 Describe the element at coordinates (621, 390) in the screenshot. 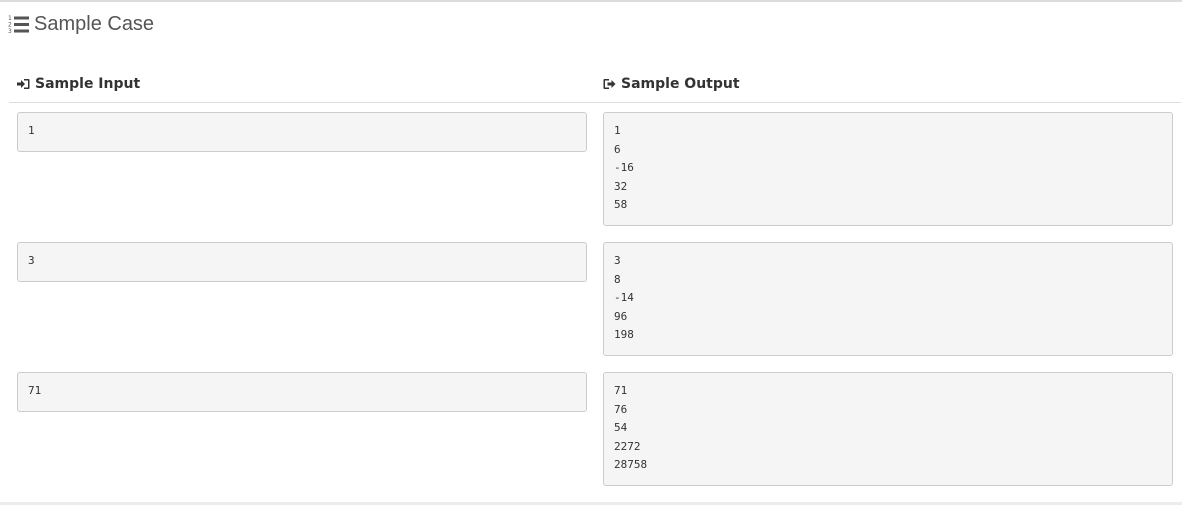

I see `output-line: 71` at that location.